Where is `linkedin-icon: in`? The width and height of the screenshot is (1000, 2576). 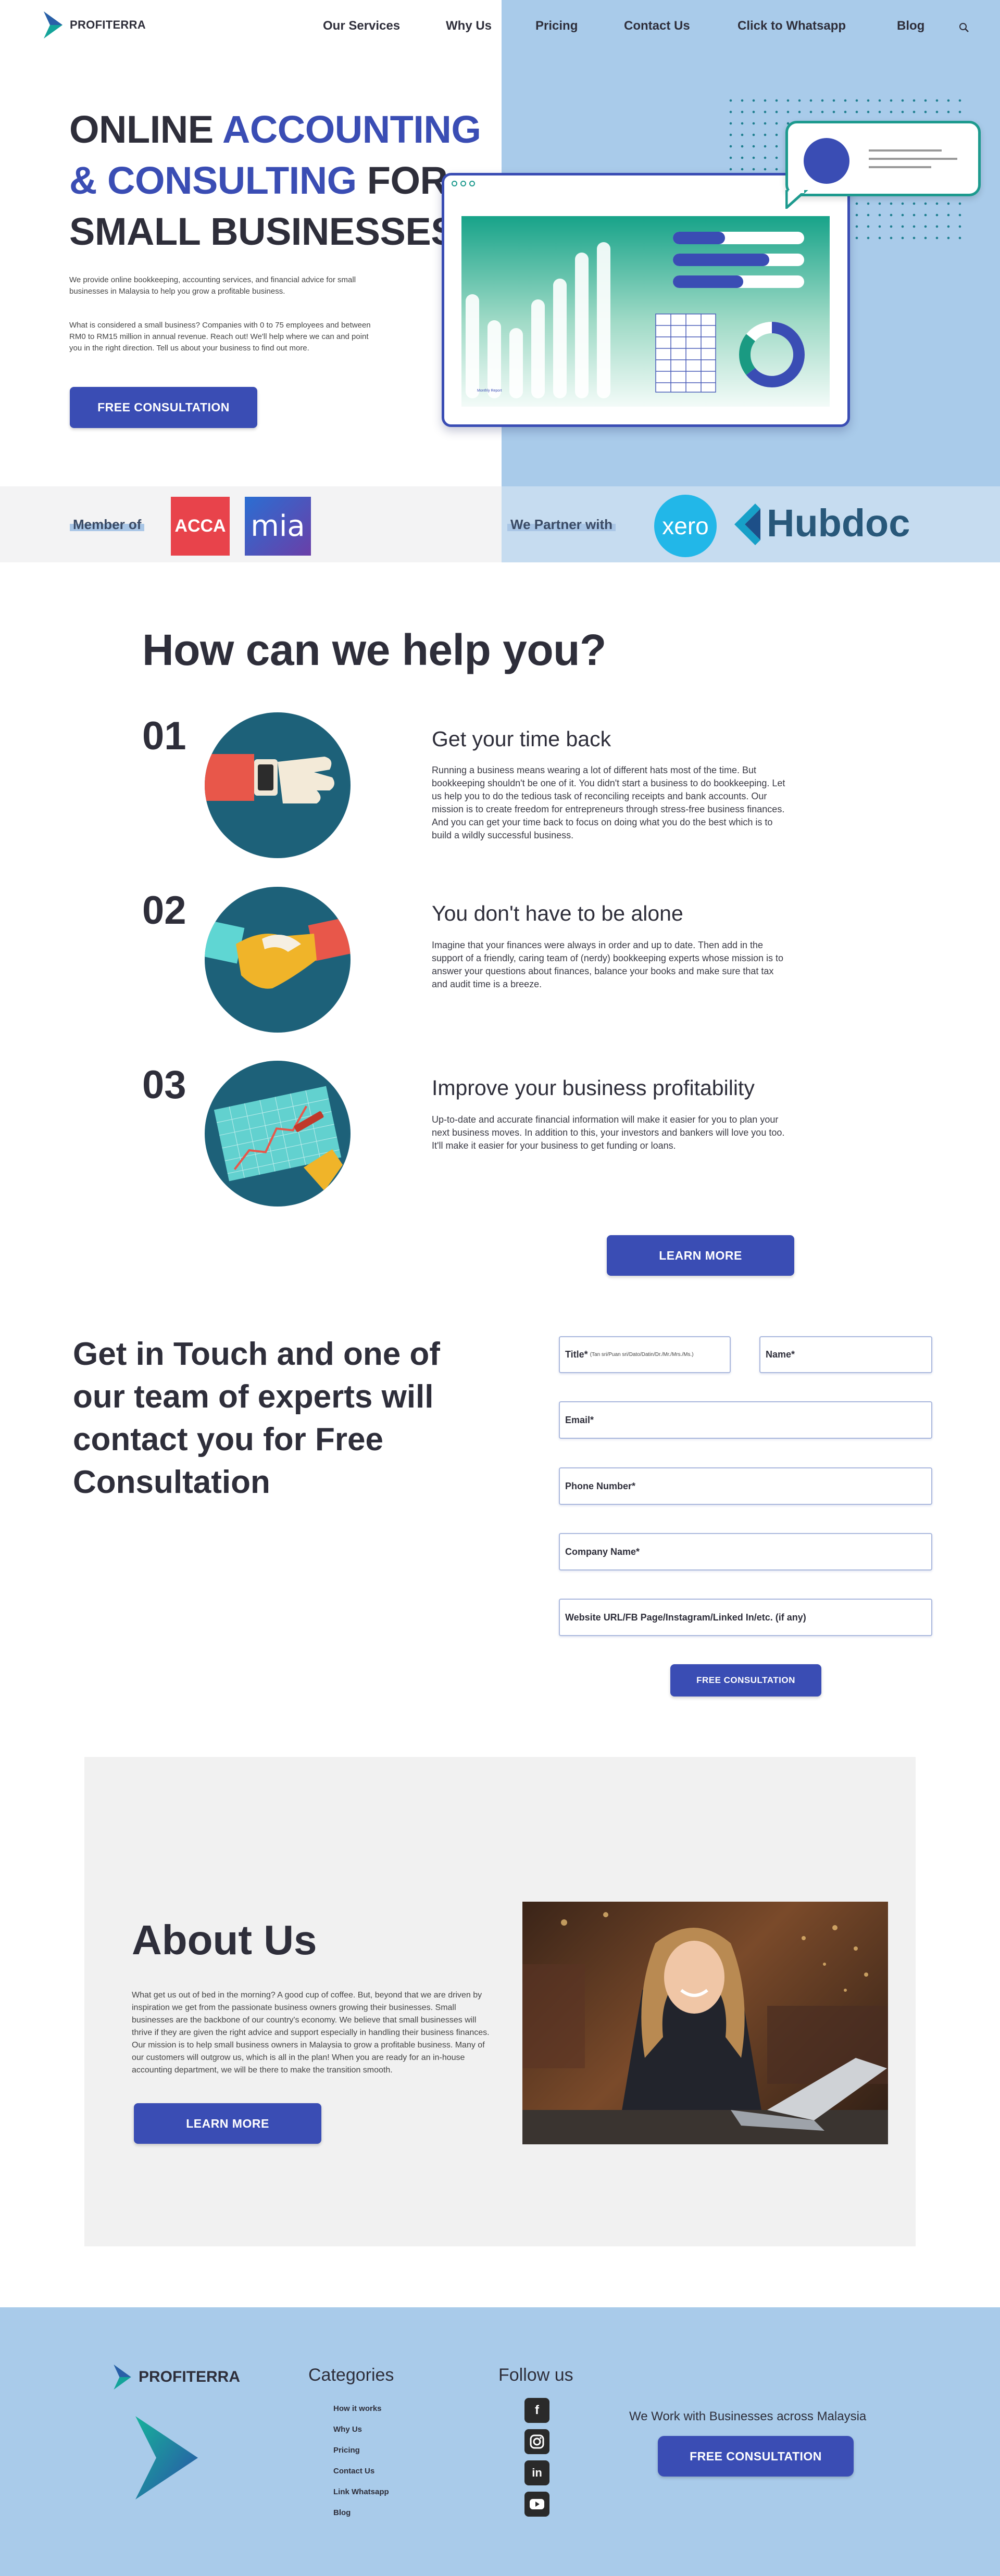
linkedin-icon: in is located at coordinates (536, 2472).